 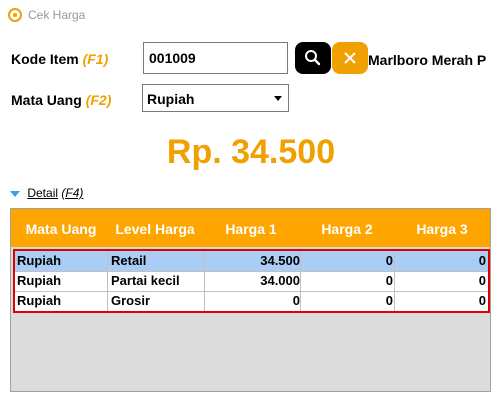 I want to click on header-level-harga: Level Harga, so click(x=155, y=229).